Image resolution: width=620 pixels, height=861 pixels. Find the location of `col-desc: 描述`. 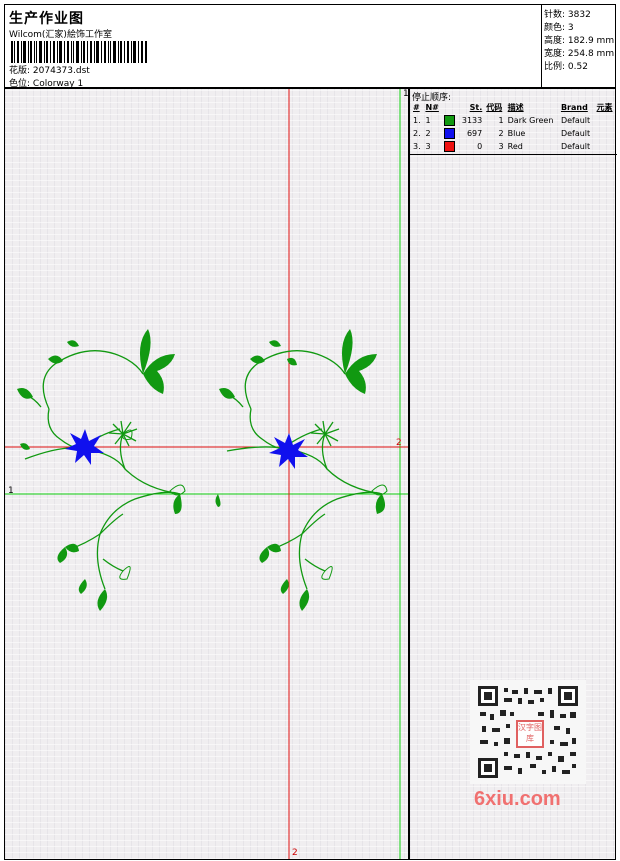

col-desc: 描述 is located at coordinates (515, 107).